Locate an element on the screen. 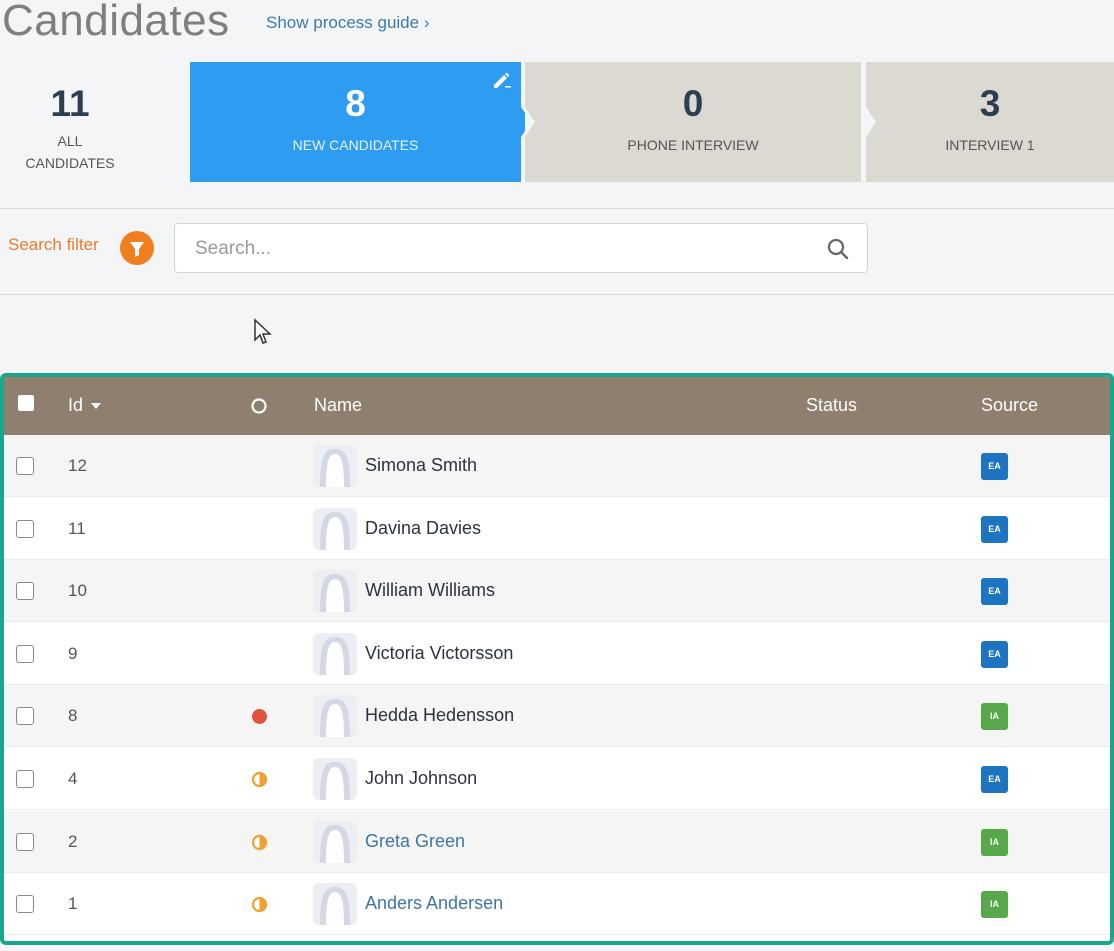 The height and width of the screenshot is (951, 1114). column-header-name: Name is located at coordinates (338, 405).